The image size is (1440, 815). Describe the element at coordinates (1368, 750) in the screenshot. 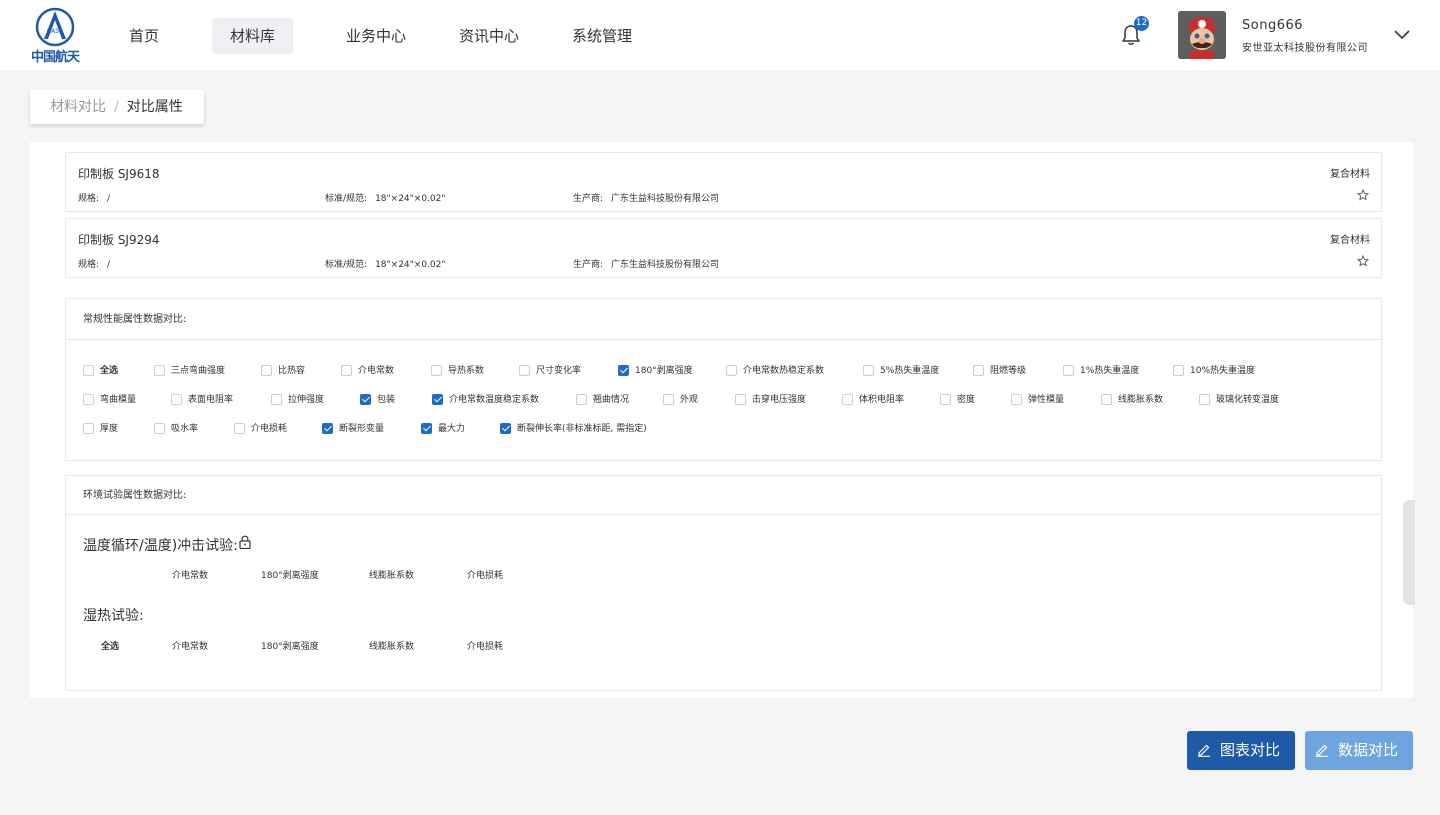

I see `button-label: 数据对比` at that location.